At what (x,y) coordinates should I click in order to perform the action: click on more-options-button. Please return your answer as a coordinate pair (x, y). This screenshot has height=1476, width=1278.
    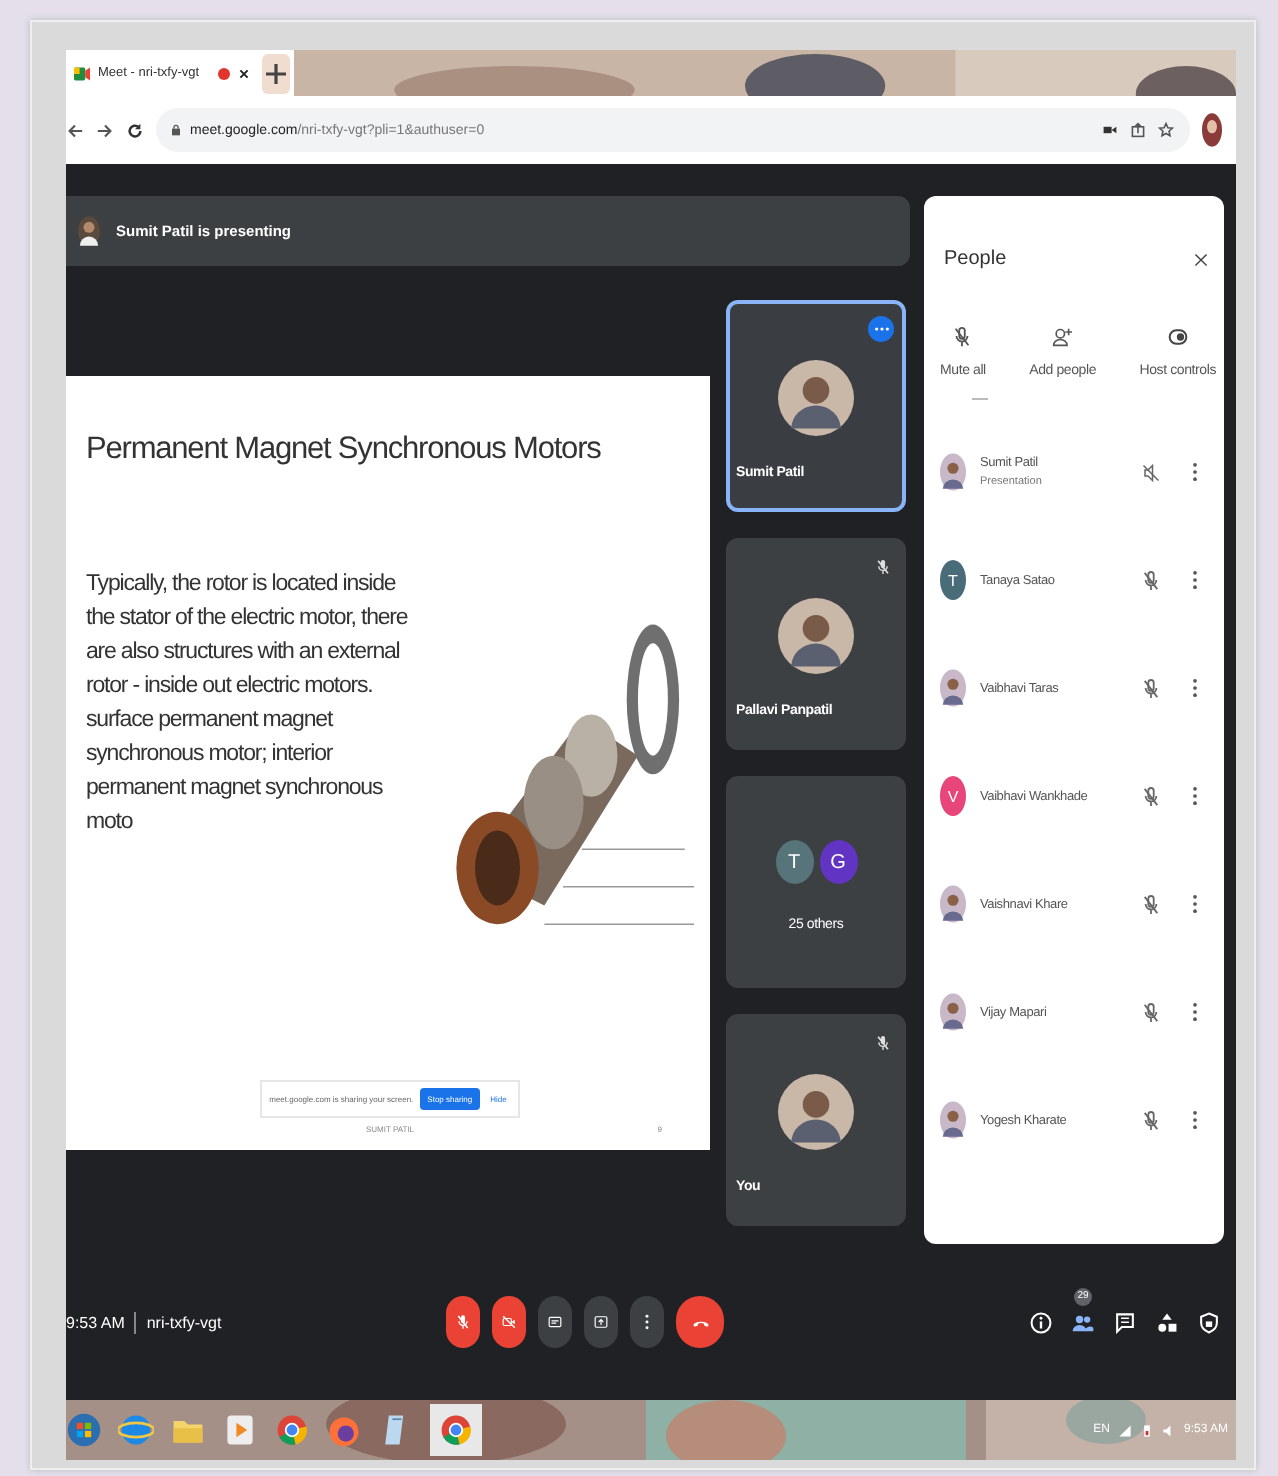
    Looking at the image, I should click on (881, 329).